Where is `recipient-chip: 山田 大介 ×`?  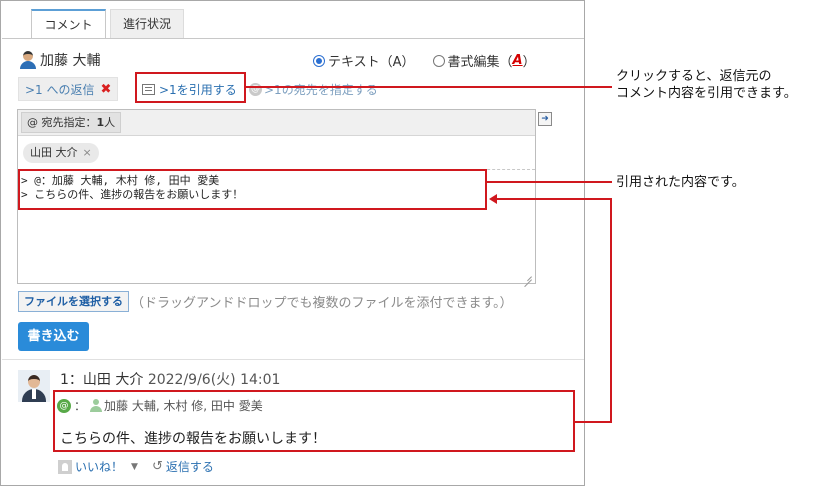
recipient-chip: 山田 大介 × is located at coordinates (61, 153).